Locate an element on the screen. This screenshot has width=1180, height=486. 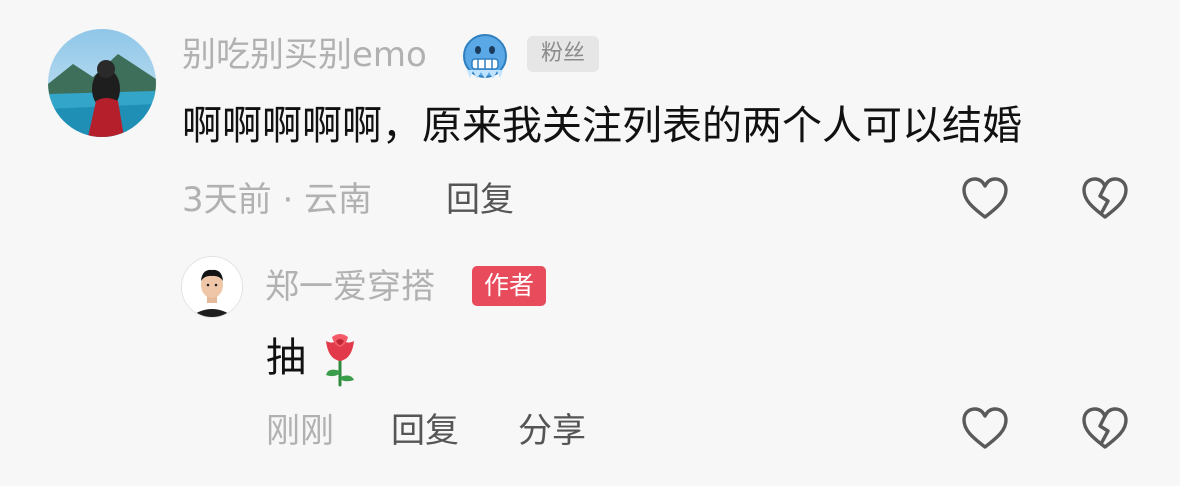
share-button: 分享 is located at coordinates (552, 431).